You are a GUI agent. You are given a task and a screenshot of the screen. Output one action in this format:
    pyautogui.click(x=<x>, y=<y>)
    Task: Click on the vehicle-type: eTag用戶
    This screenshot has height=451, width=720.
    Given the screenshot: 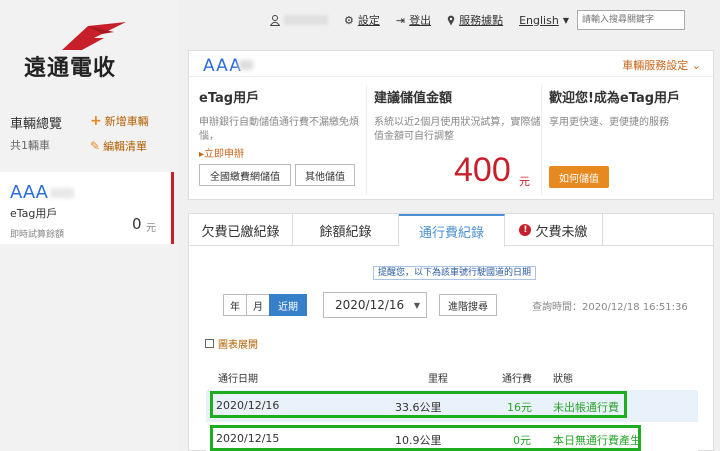 What is the action you would take?
    pyautogui.click(x=34, y=213)
    